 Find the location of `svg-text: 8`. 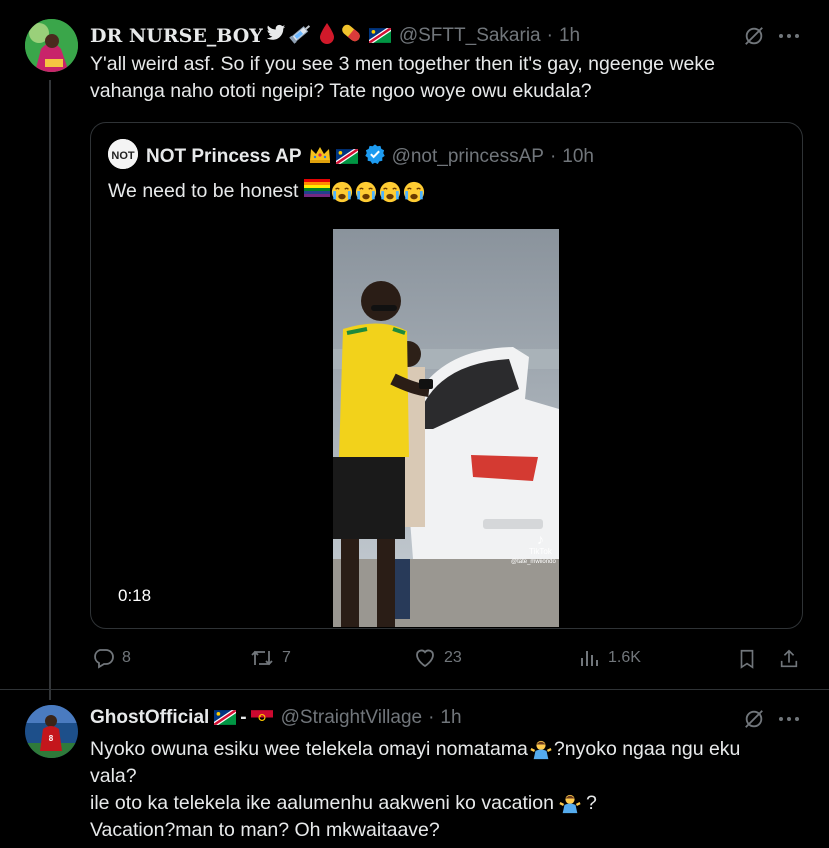

svg-text: 8 is located at coordinates (51, 738).